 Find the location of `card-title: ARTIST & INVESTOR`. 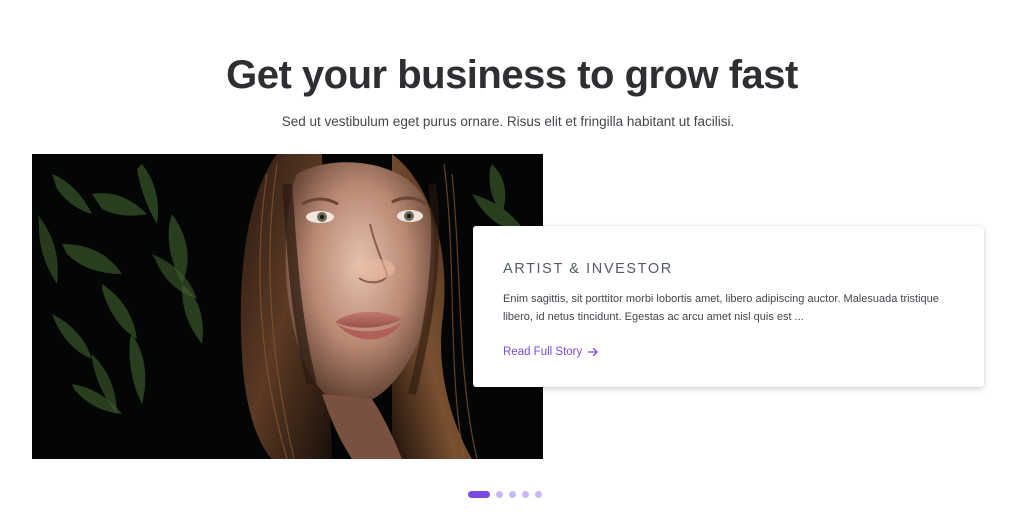

card-title: ARTIST & INVESTOR is located at coordinates (588, 269).